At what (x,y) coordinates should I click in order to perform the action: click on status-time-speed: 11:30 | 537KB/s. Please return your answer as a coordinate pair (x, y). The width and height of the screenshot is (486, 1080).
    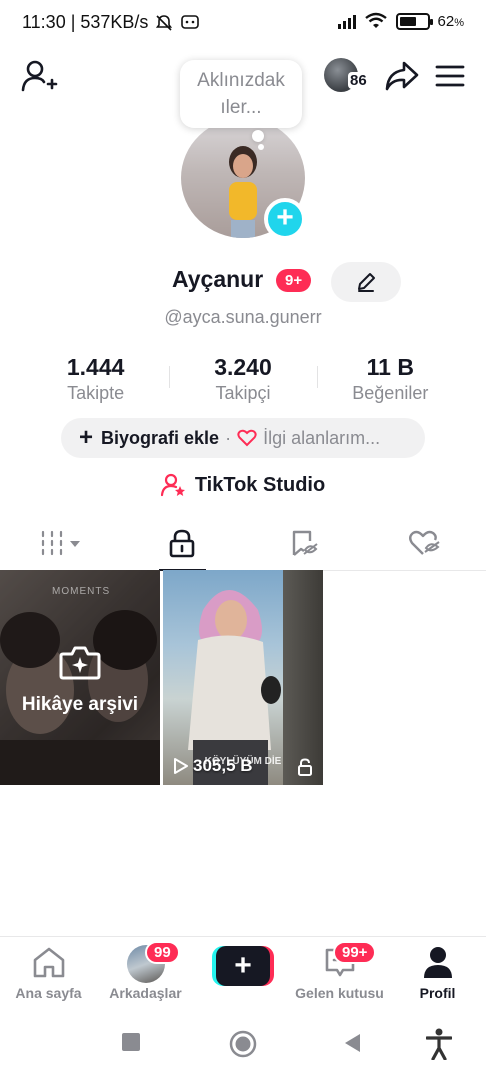
    Looking at the image, I should click on (85, 22).